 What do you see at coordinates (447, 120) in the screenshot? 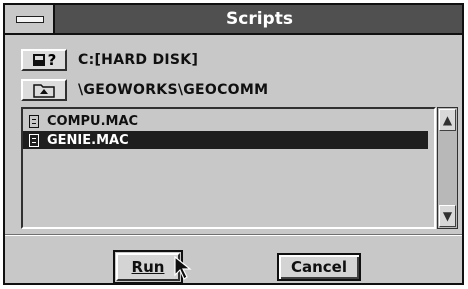
I see `scroll-up-arrow-icon: ▲` at bounding box center [447, 120].